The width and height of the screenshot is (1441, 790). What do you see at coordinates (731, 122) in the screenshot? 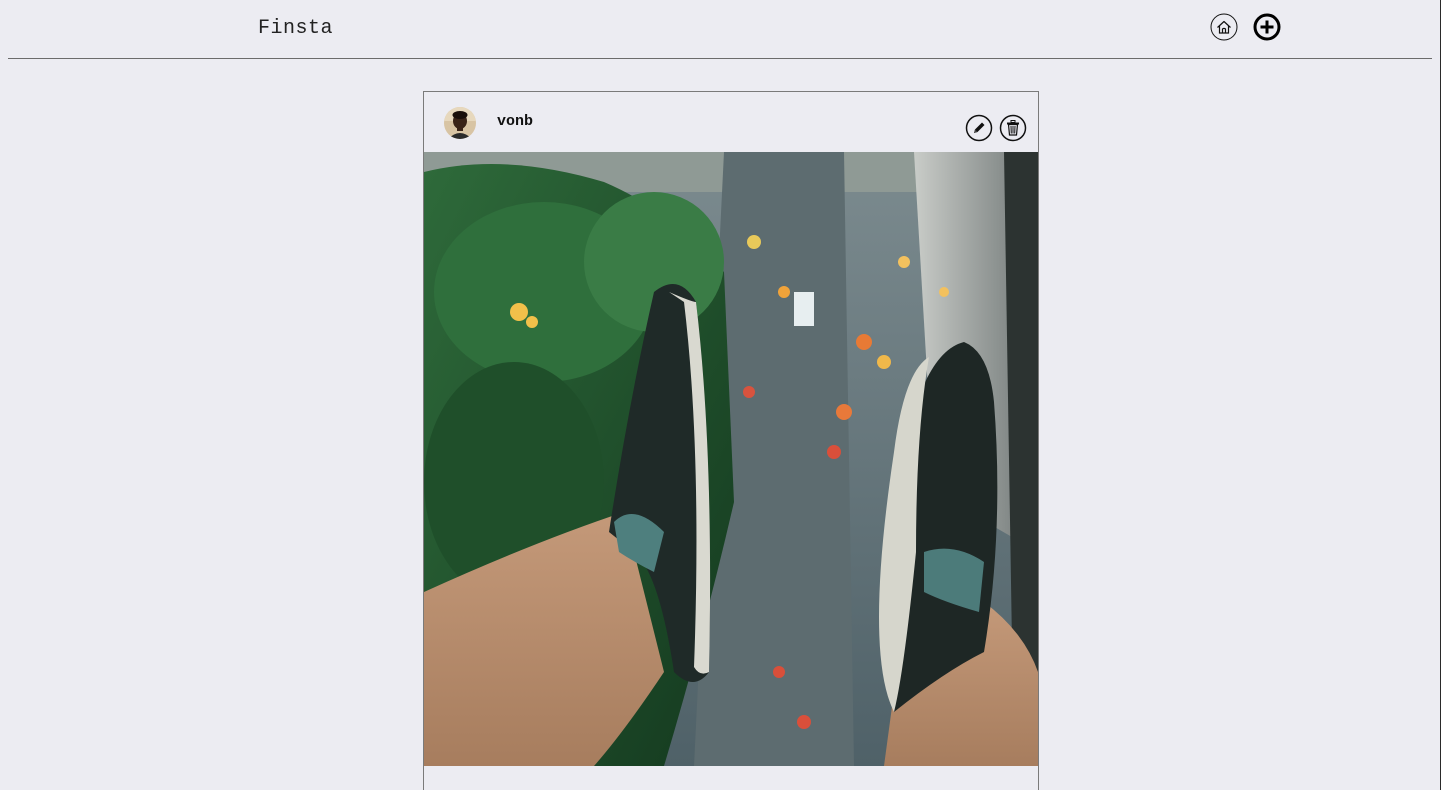
I see `post-header: vonb` at bounding box center [731, 122].